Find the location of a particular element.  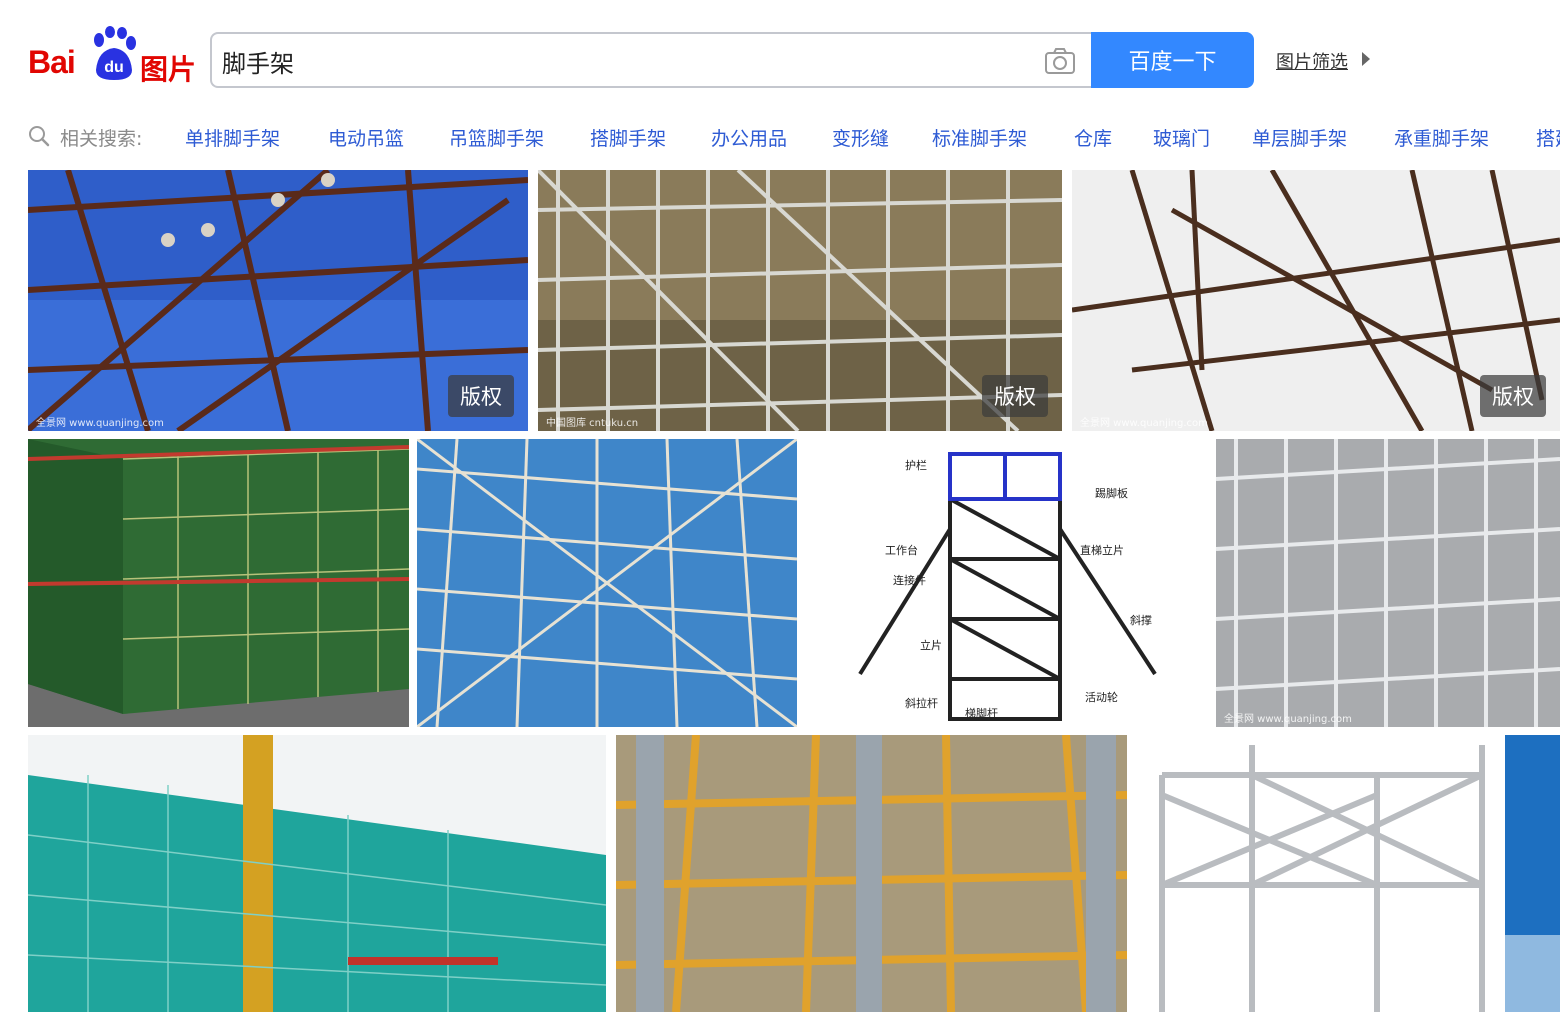

diagram-label: 斜拉杆 is located at coordinates (921, 703).